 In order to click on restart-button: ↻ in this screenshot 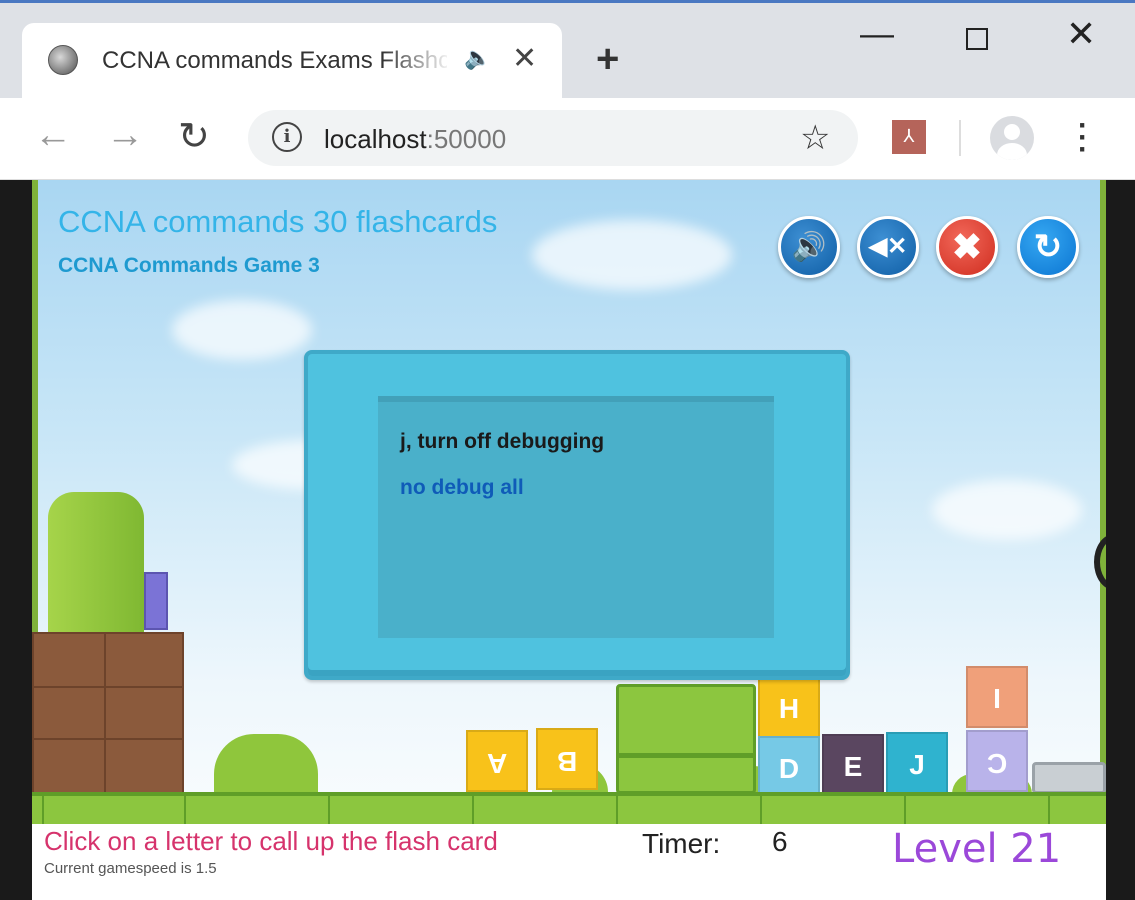, I will do `click(1048, 247)`.